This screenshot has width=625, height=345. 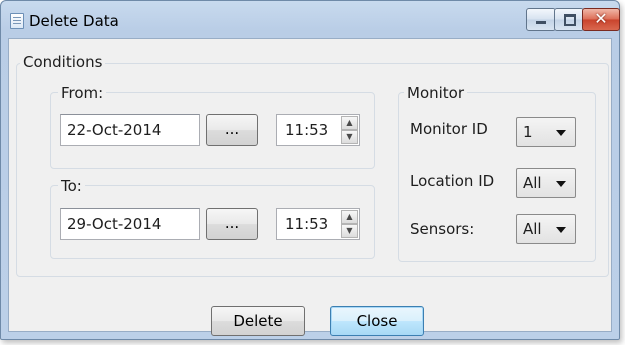 What do you see at coordinates (307, 130) in the screenshot?
I see `from-time-value: 11:53` at bounding box center [307, 130].